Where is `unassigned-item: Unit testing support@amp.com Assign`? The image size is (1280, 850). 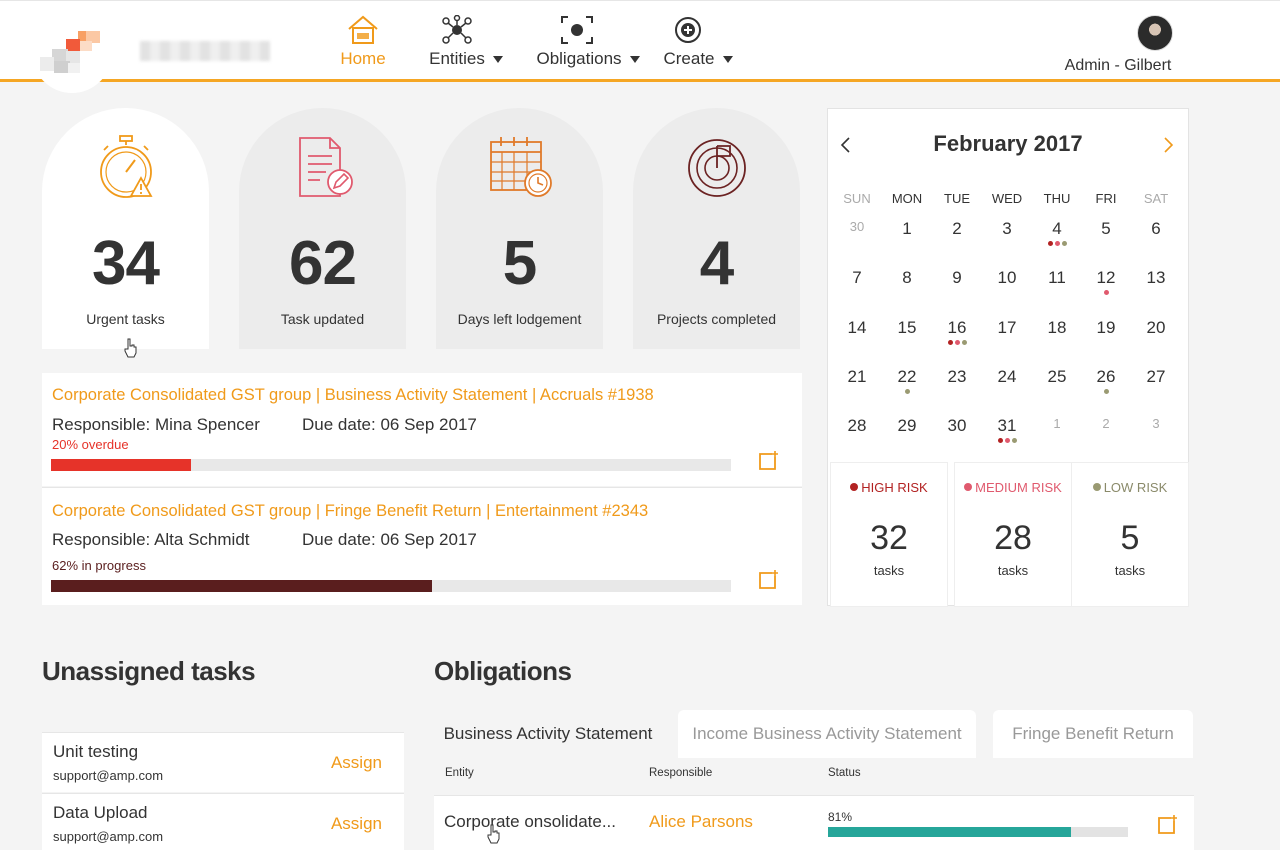 unassigned-item: Unit testing support@amp.com Assign is located at coordinates (223, 762).